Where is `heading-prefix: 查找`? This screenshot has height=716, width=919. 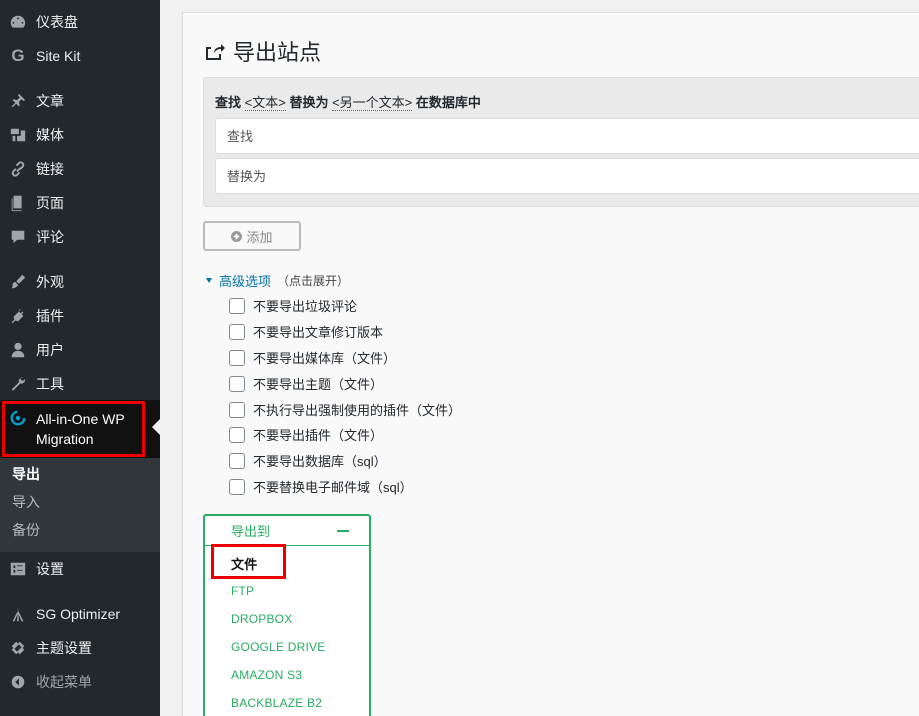
heading-prefix: 查找 is located at coordinates (228, 102).